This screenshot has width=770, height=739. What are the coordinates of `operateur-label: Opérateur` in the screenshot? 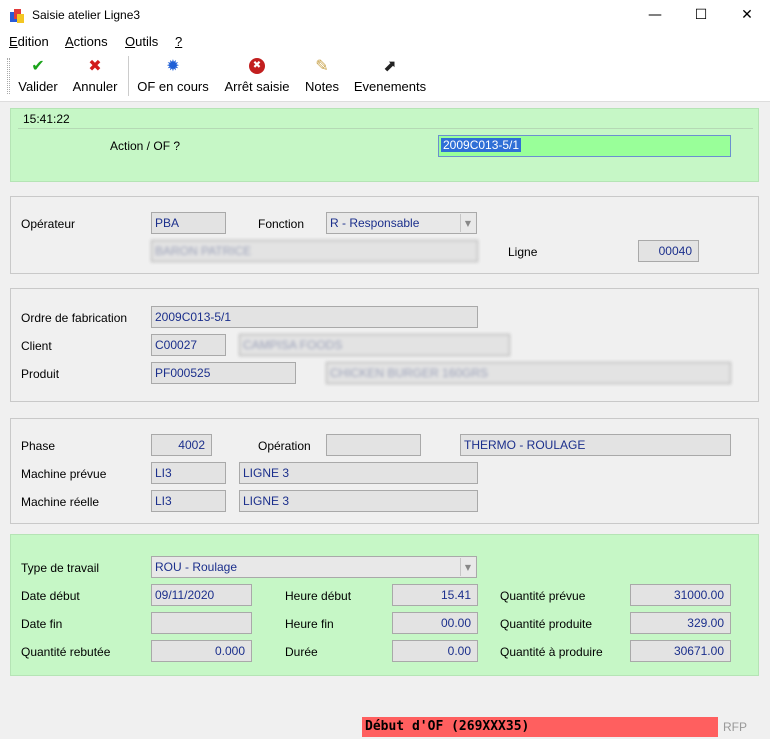 It's located at (48, 224).